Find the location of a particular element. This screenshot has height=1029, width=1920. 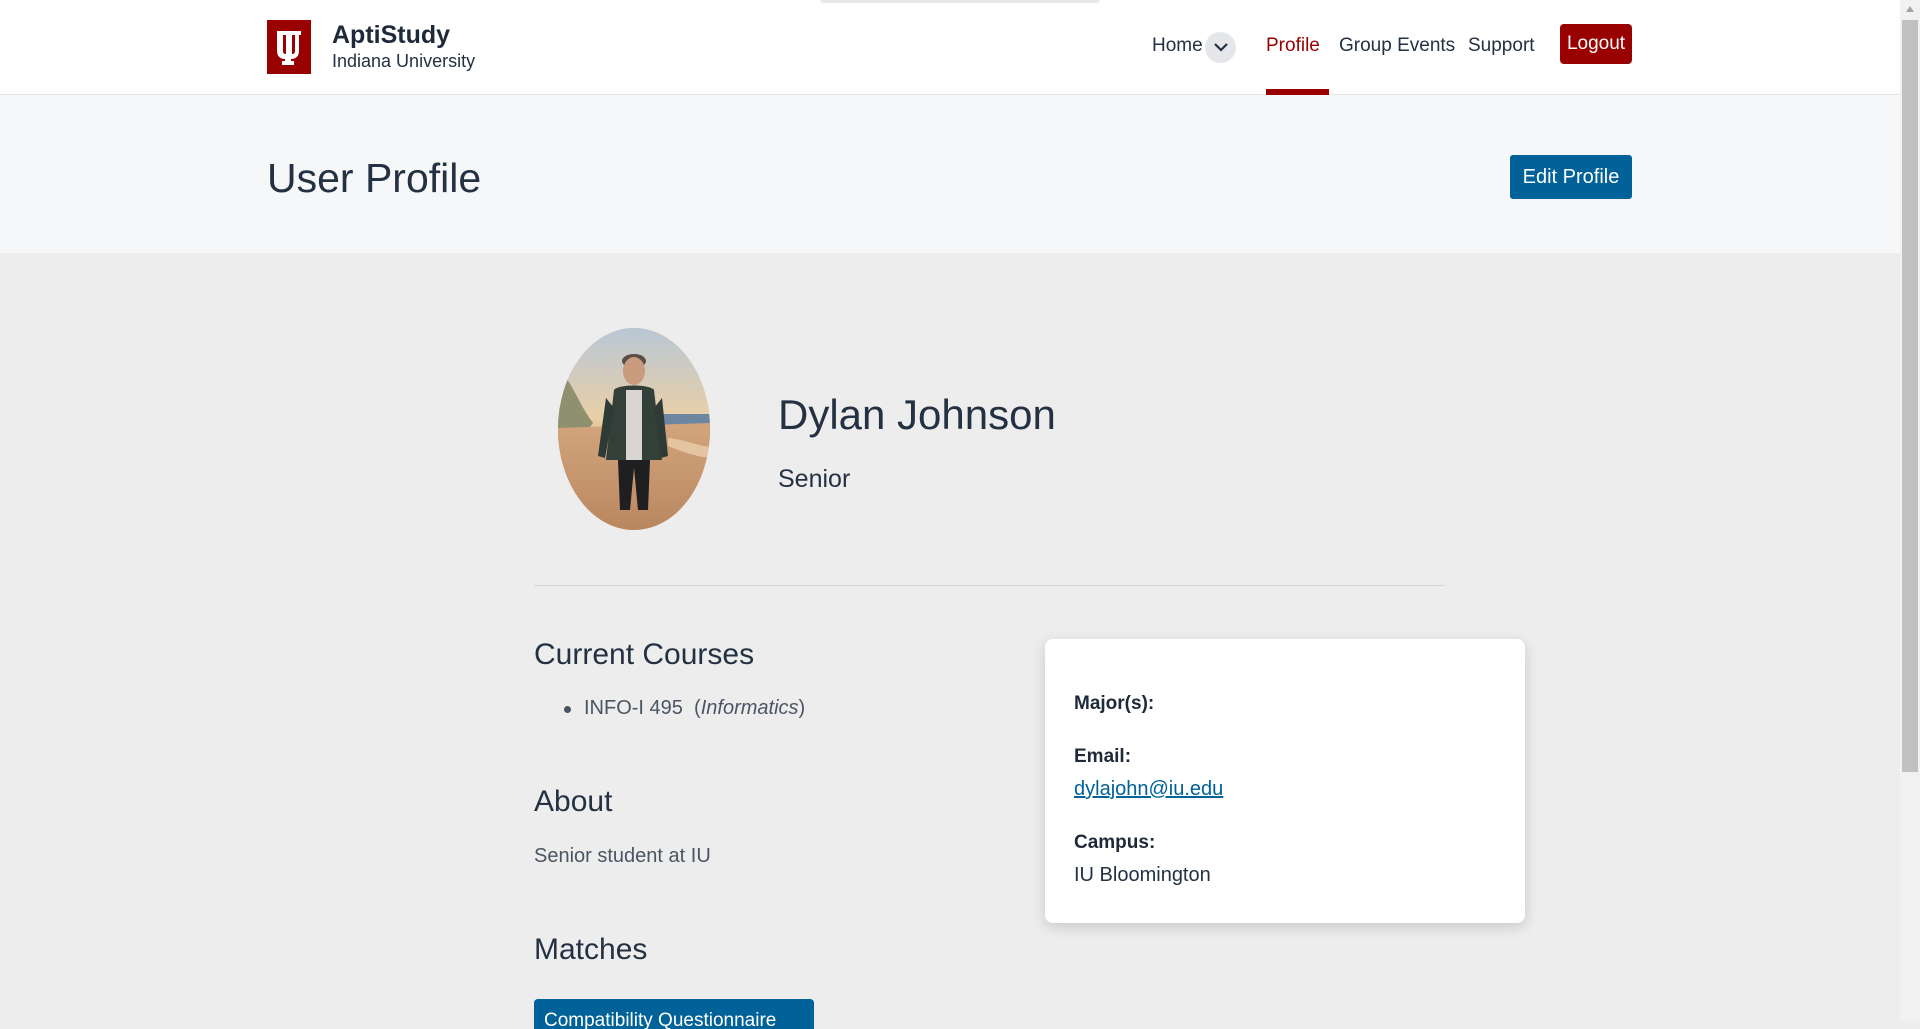

about-text: Senior student at IU is located at coordinates (622, 856).